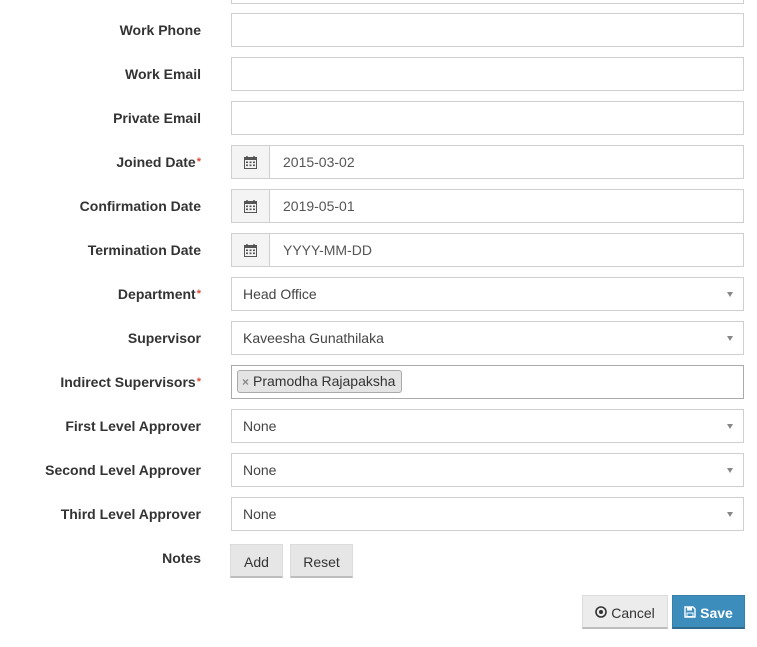  Describe the element at coordinates (319, 162) in the screenshot. I see `joined-date-value: 2015-03-02` at that location.